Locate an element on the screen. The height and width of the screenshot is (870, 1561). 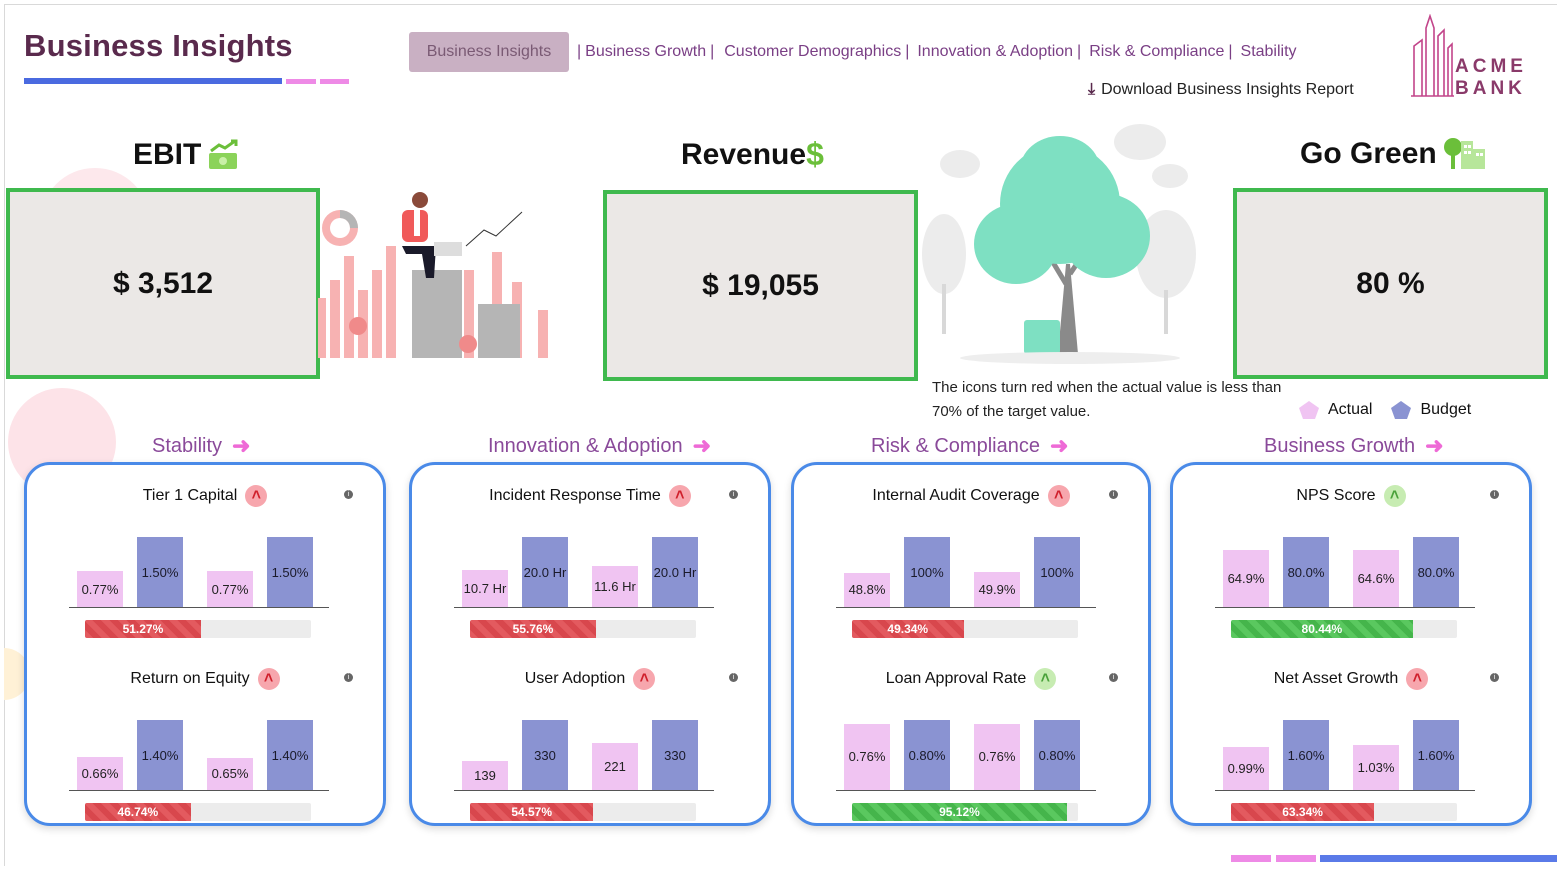
download-icon: ⤓ is located at coordinates (1092, 89).